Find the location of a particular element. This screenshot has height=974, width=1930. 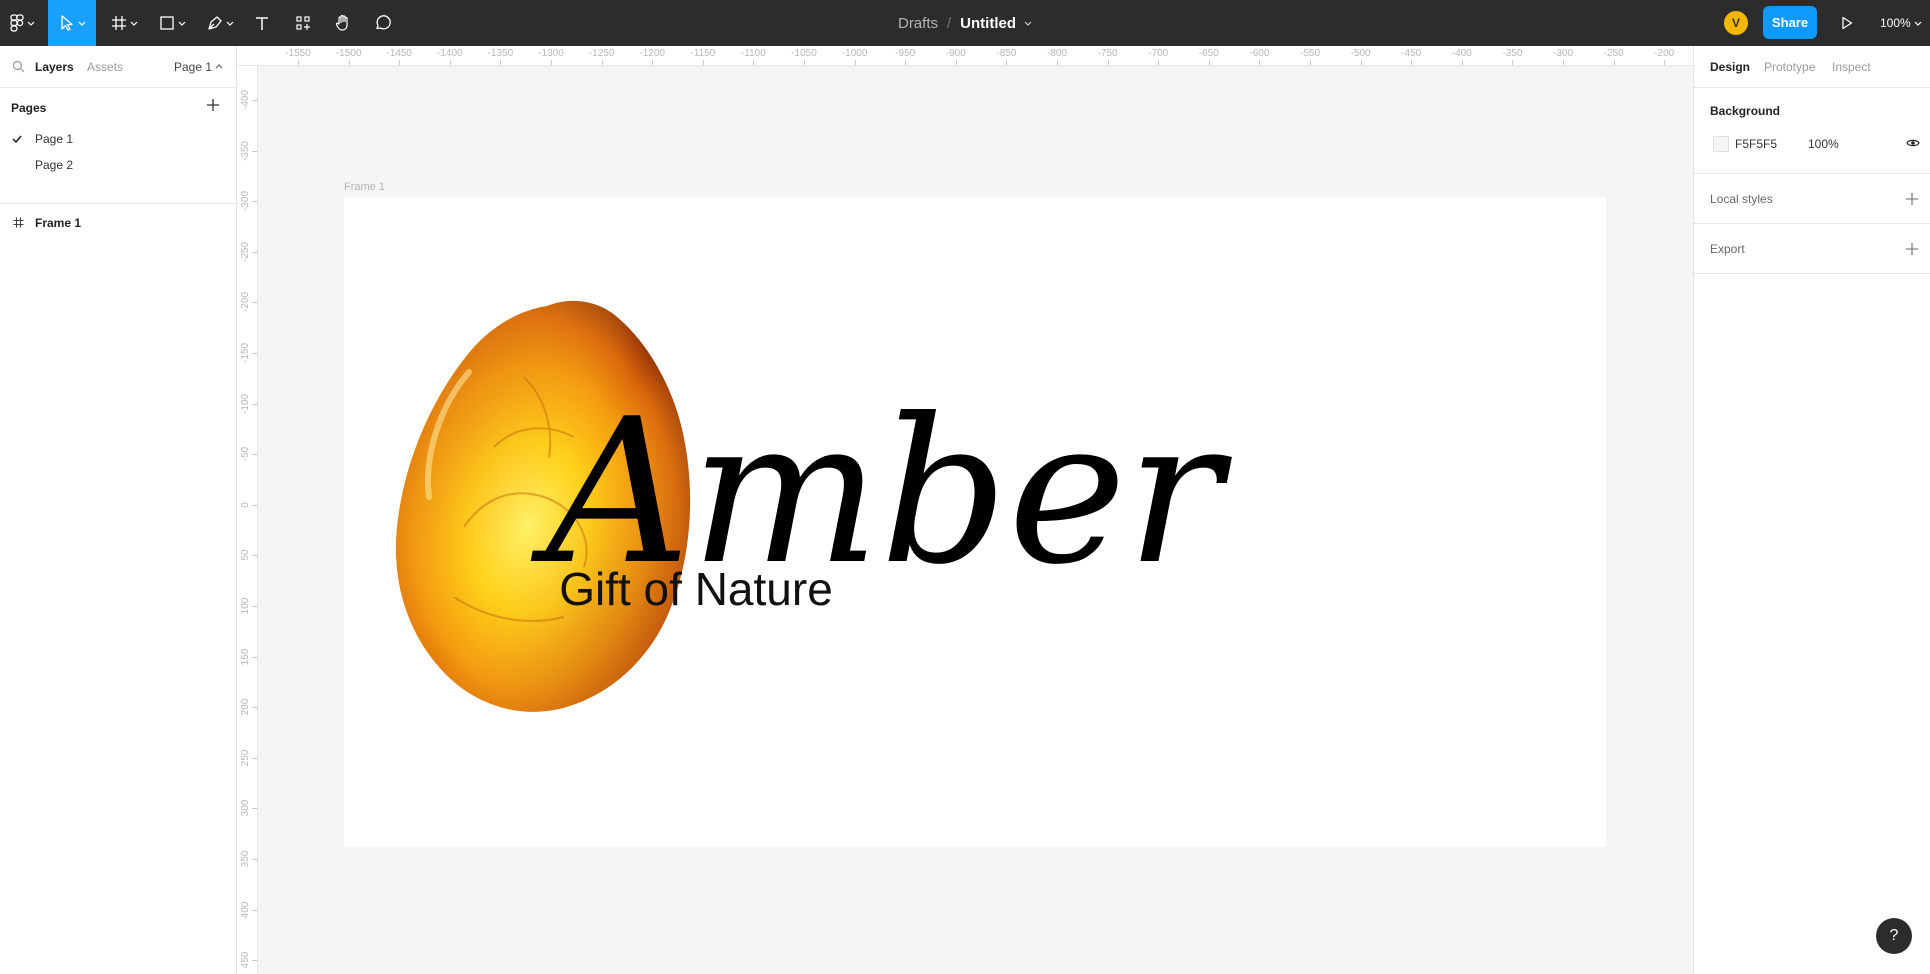

ruler-tick-label: -800 is located at coordinates (1057, 53).